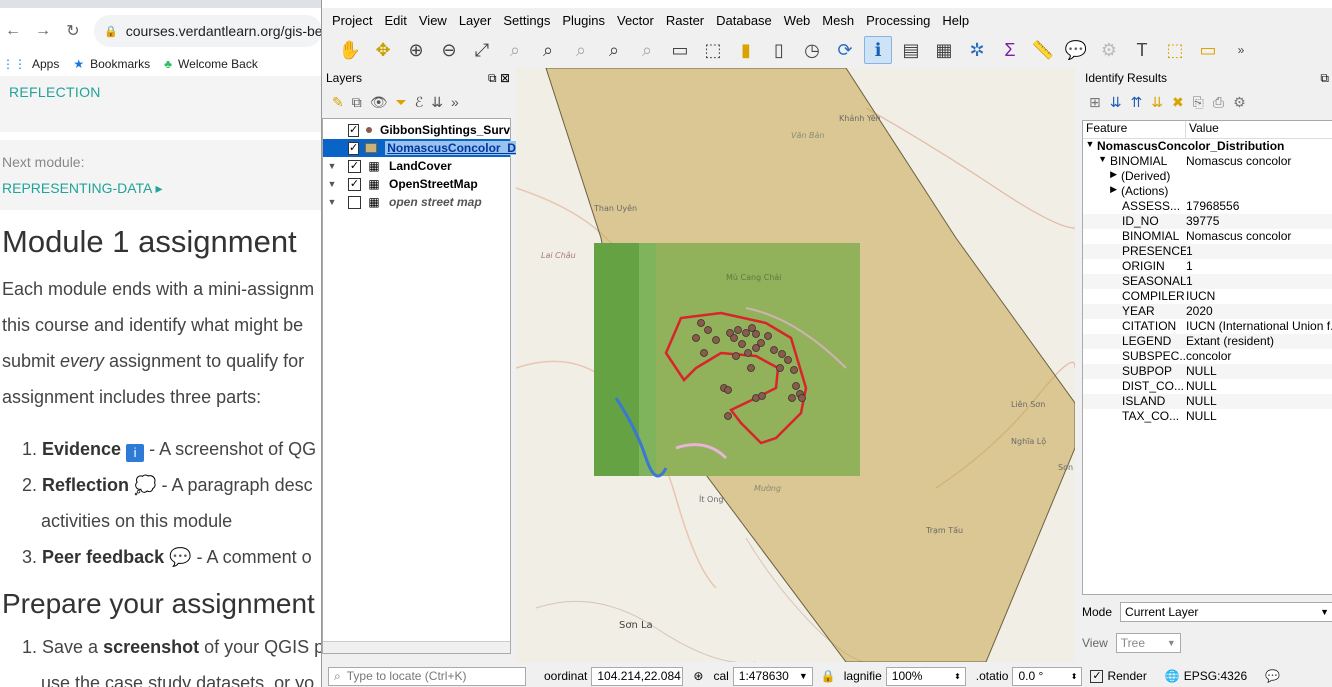 The height and width of the screenshot is (687, 1332). Describe the element at coordinates (354, 202) in the screenshot. I see `layer-visibility-checkbox` at that location.